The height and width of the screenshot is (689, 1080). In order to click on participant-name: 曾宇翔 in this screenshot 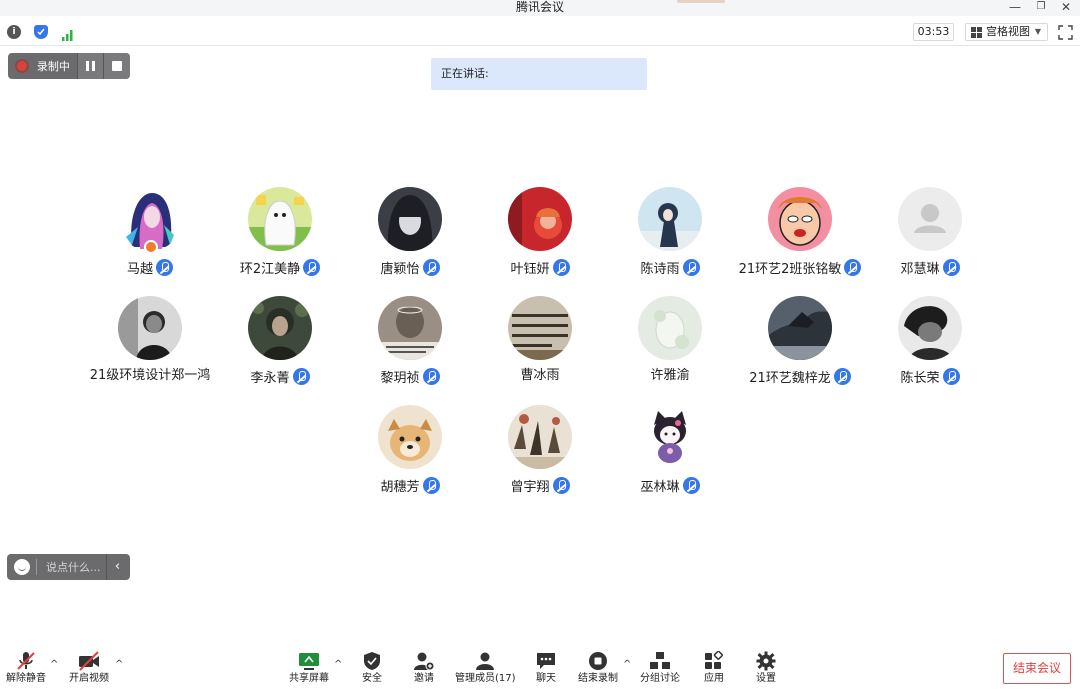, I will do `click(540, 486)`.